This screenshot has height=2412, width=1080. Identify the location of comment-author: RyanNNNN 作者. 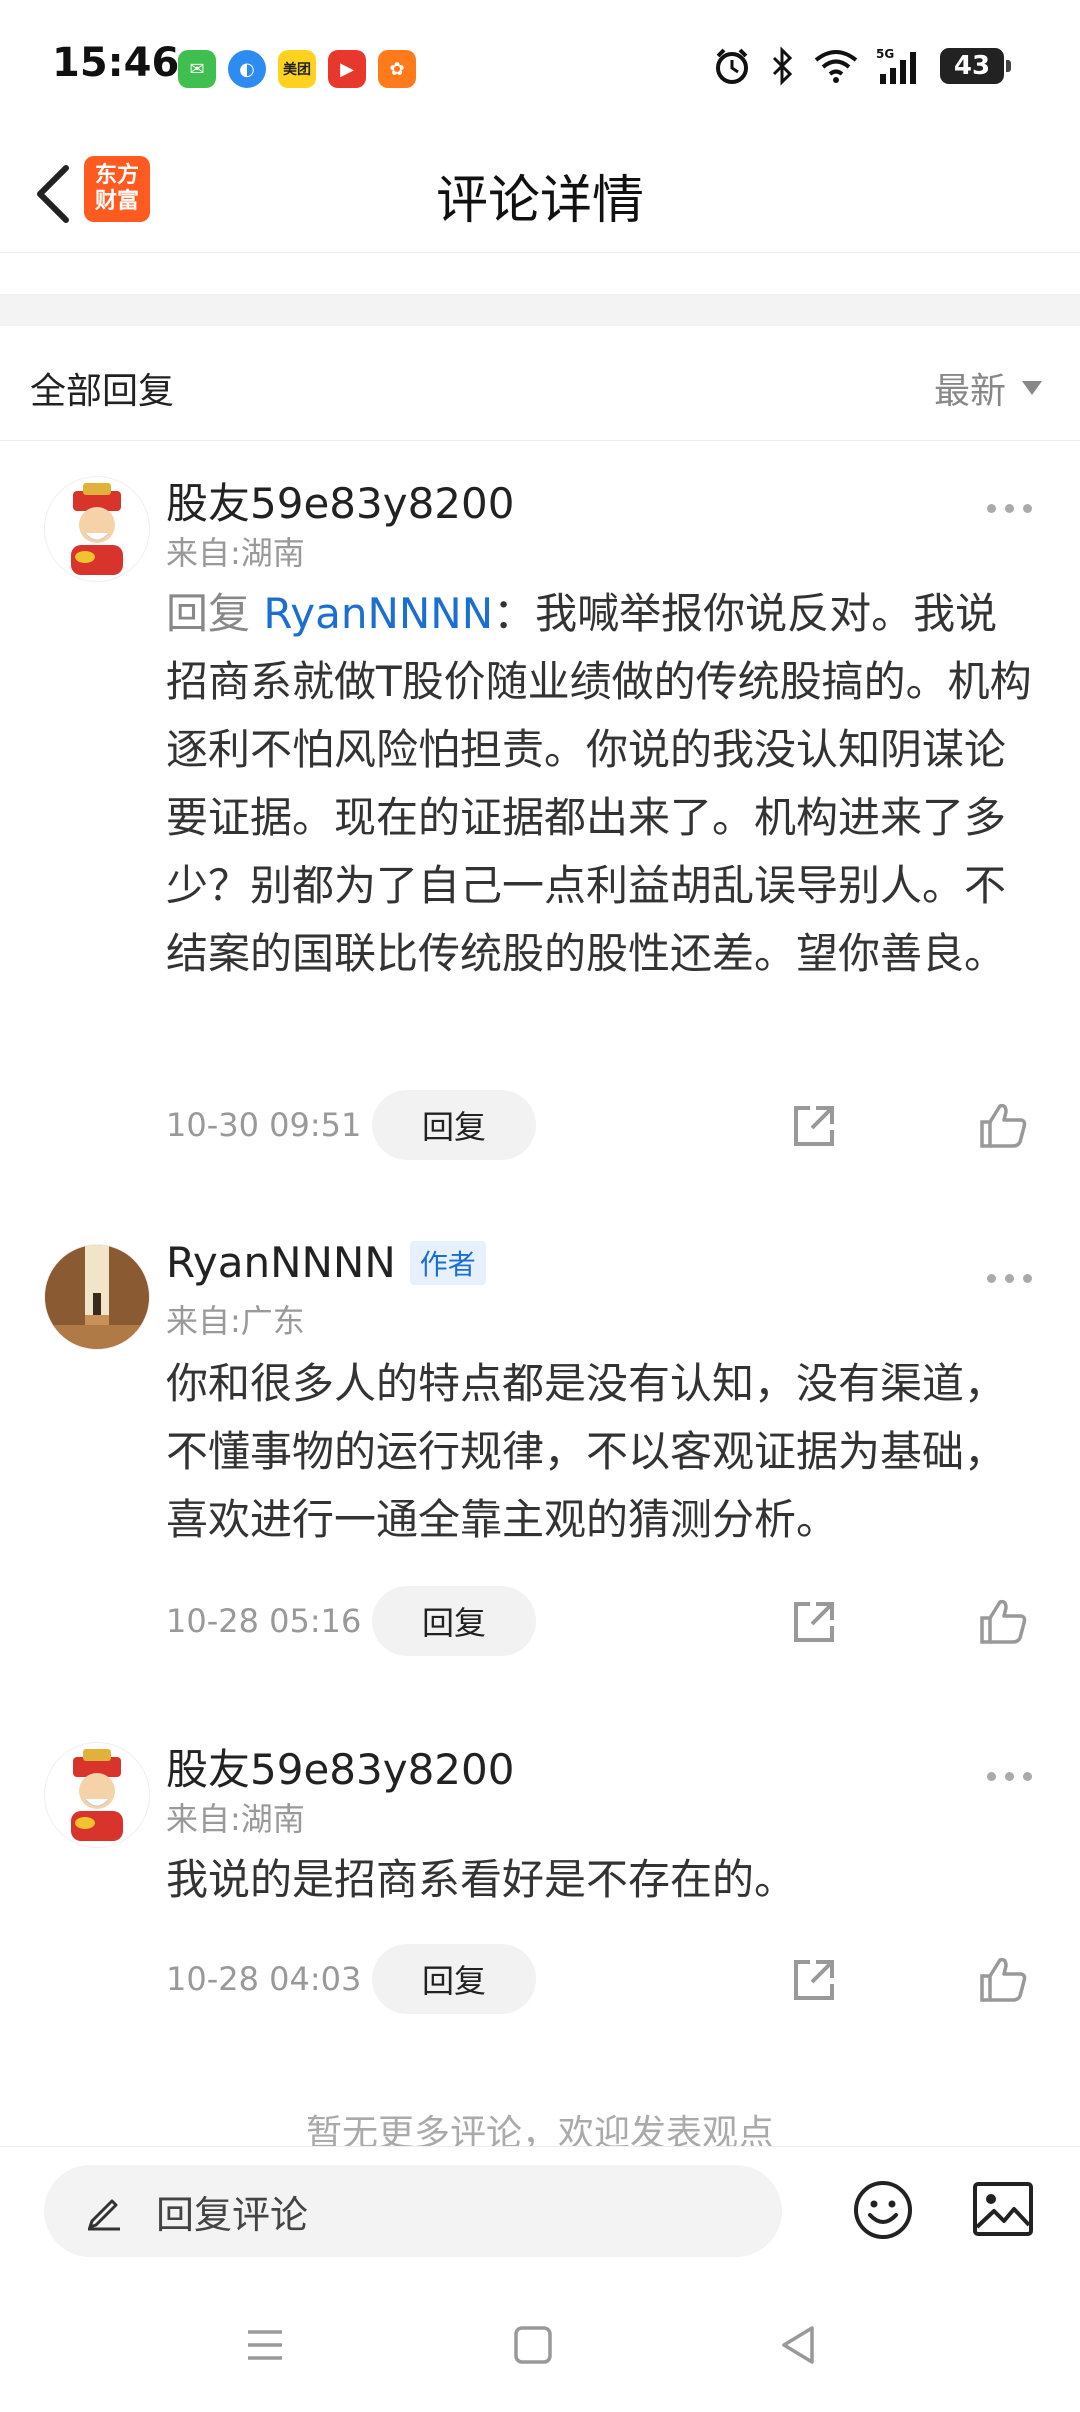
(326, 1262).